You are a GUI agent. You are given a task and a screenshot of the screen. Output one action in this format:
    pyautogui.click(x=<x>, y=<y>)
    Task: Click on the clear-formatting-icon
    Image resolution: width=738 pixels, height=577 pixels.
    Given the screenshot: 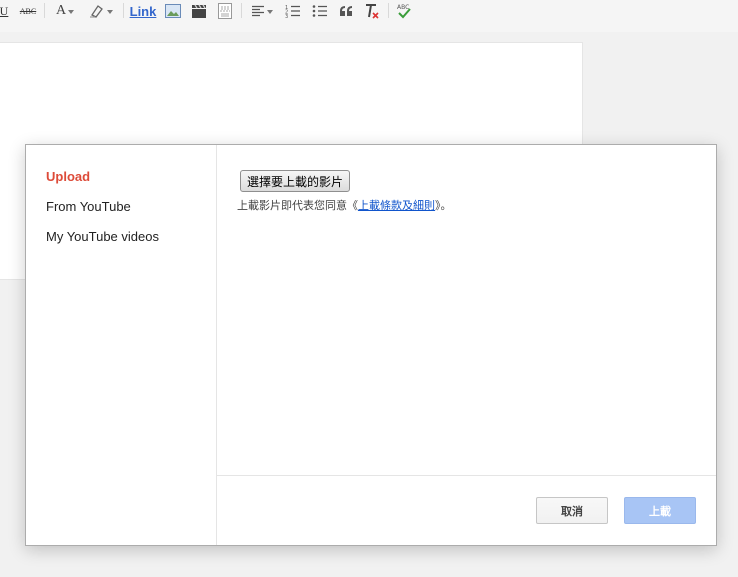 What is the action you would take?
    pyautogui.click(x=372, y=11)
    